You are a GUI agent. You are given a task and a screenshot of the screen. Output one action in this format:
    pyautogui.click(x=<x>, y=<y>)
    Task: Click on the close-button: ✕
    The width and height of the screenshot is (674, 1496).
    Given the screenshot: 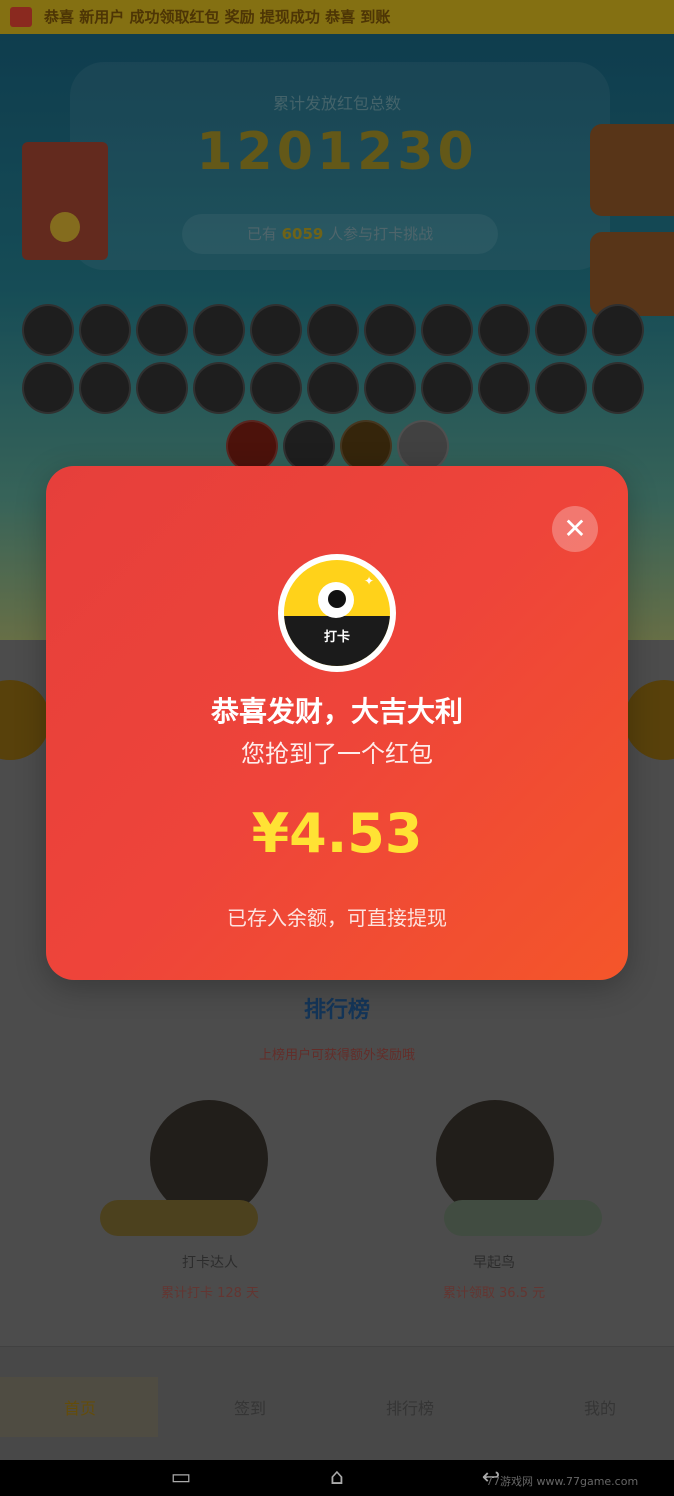 What is the action you would take?
    pyautogui.click(x=575, y=529)
    